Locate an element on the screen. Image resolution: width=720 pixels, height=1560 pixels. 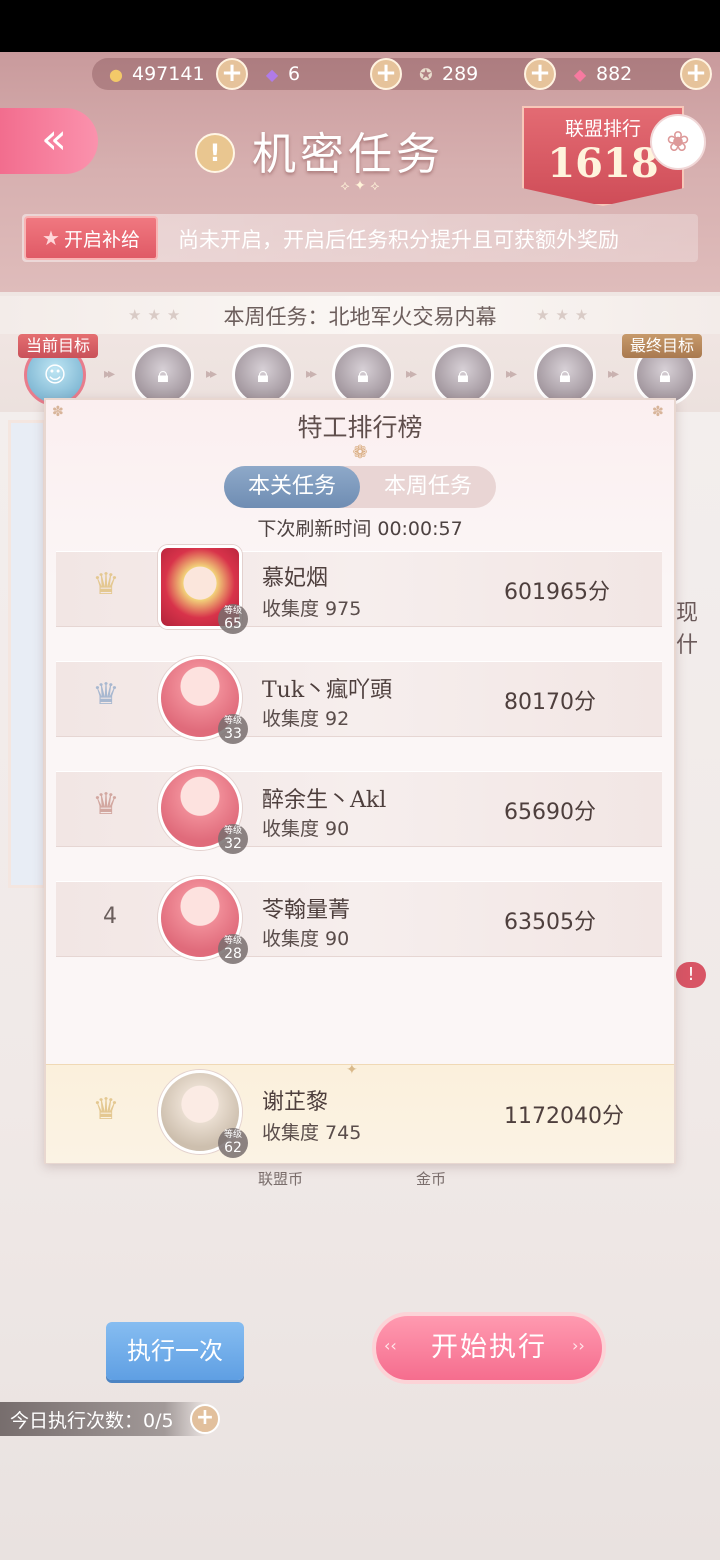
player-collection: 收集度 975 is located at coordinates (312, 609).